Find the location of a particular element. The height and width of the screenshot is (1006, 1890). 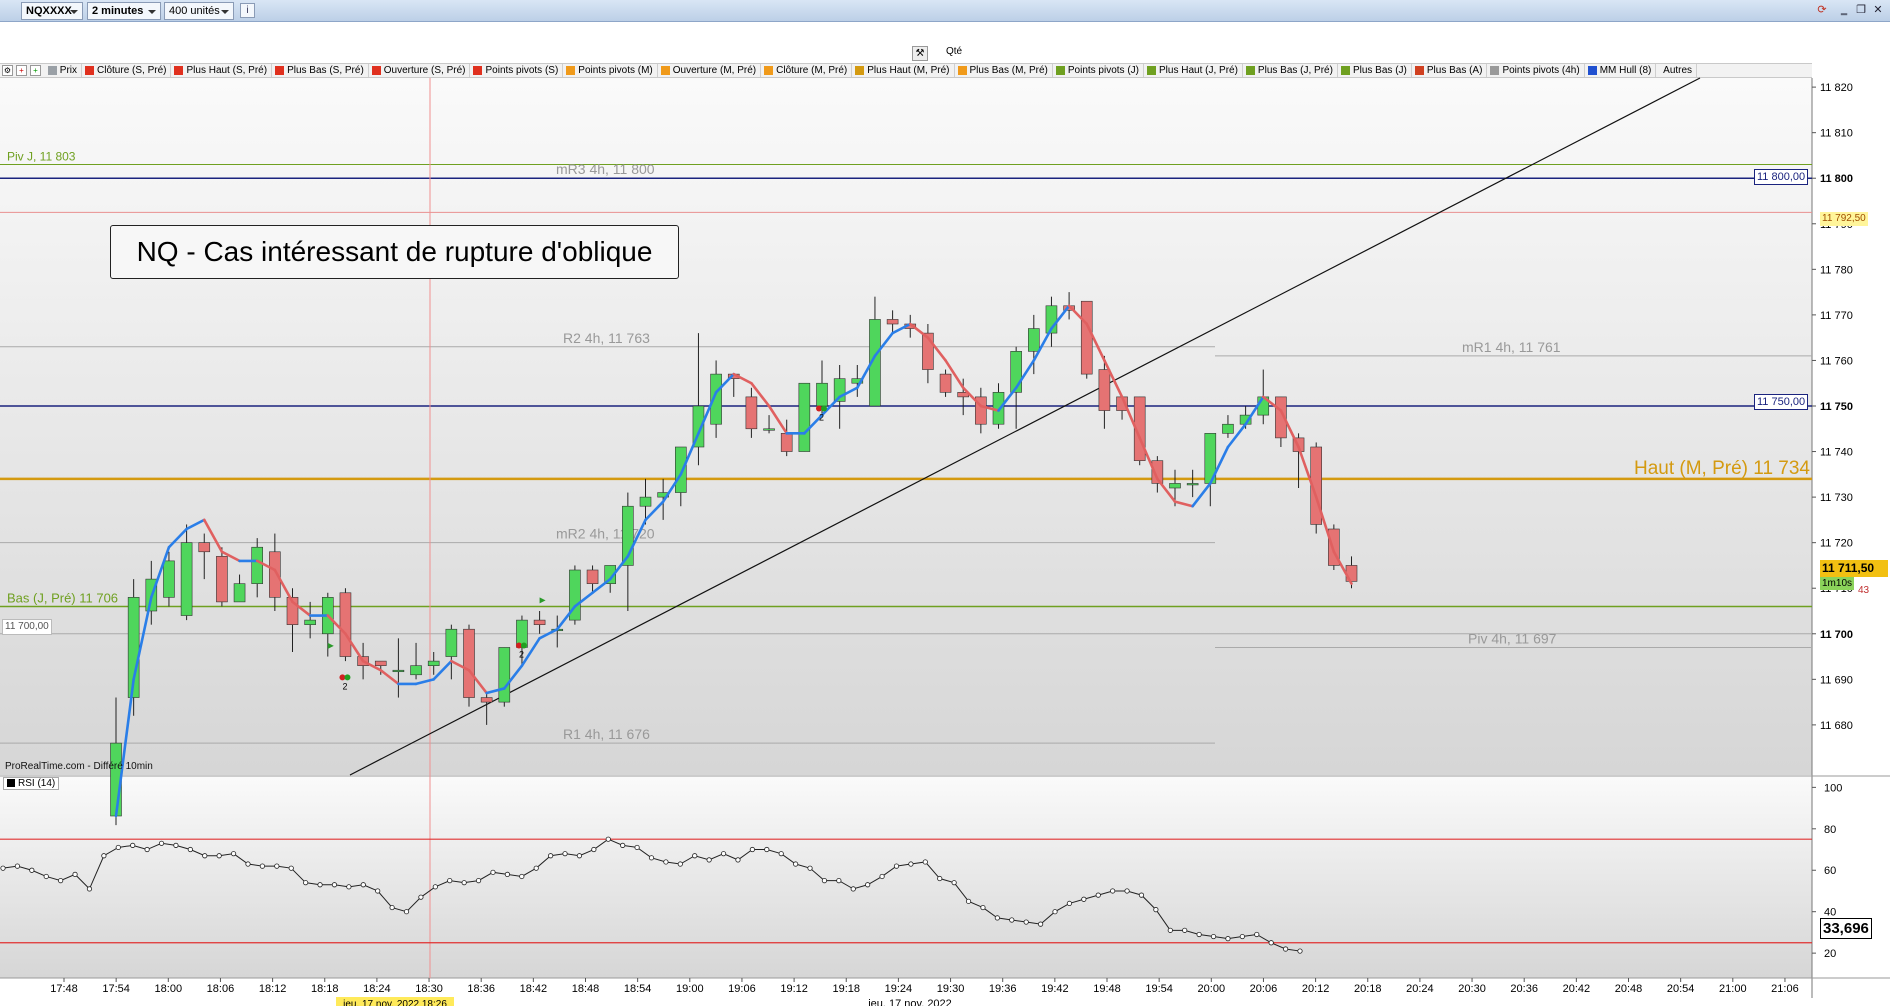

price-axis-label: 11 730 is located at coordinates (1836, 498).